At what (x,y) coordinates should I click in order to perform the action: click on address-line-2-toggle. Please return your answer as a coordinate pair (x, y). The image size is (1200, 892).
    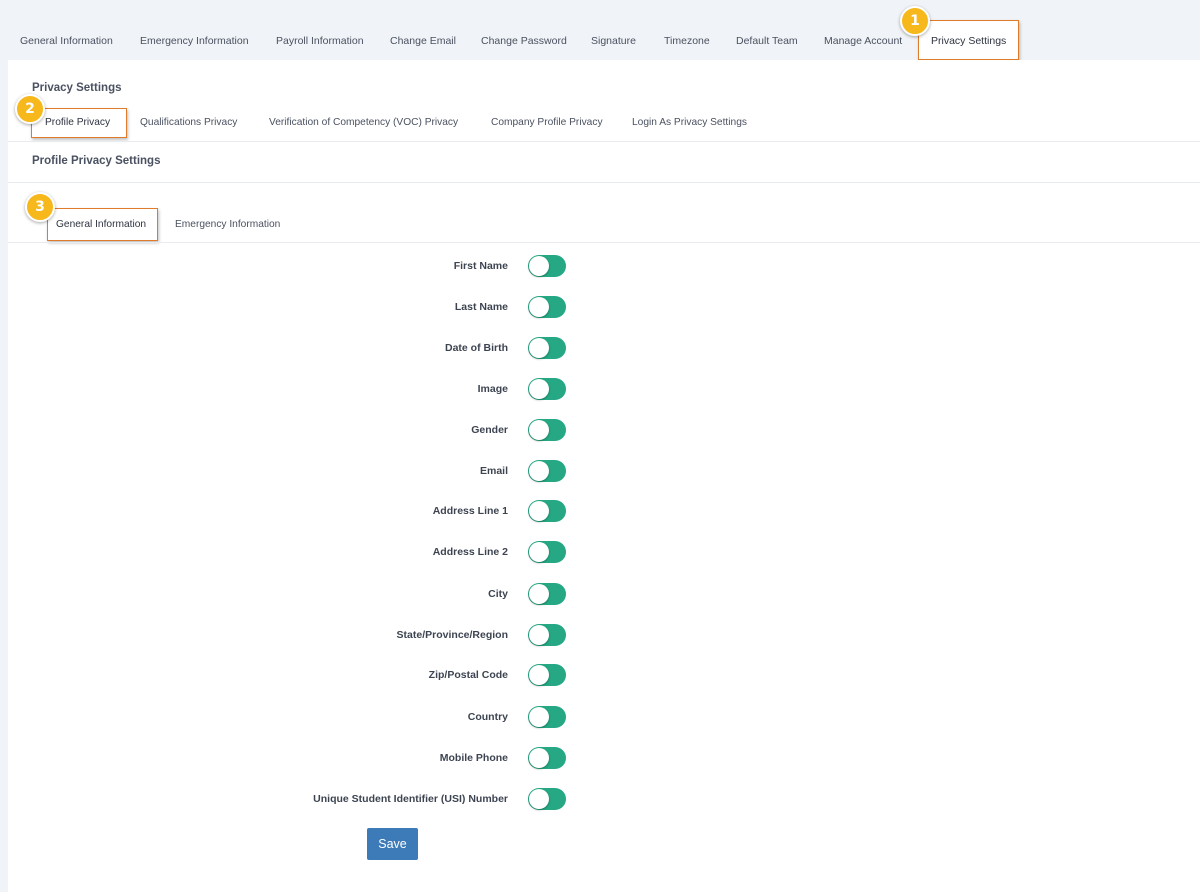
    Looking at the image, I should click on (547, 552).